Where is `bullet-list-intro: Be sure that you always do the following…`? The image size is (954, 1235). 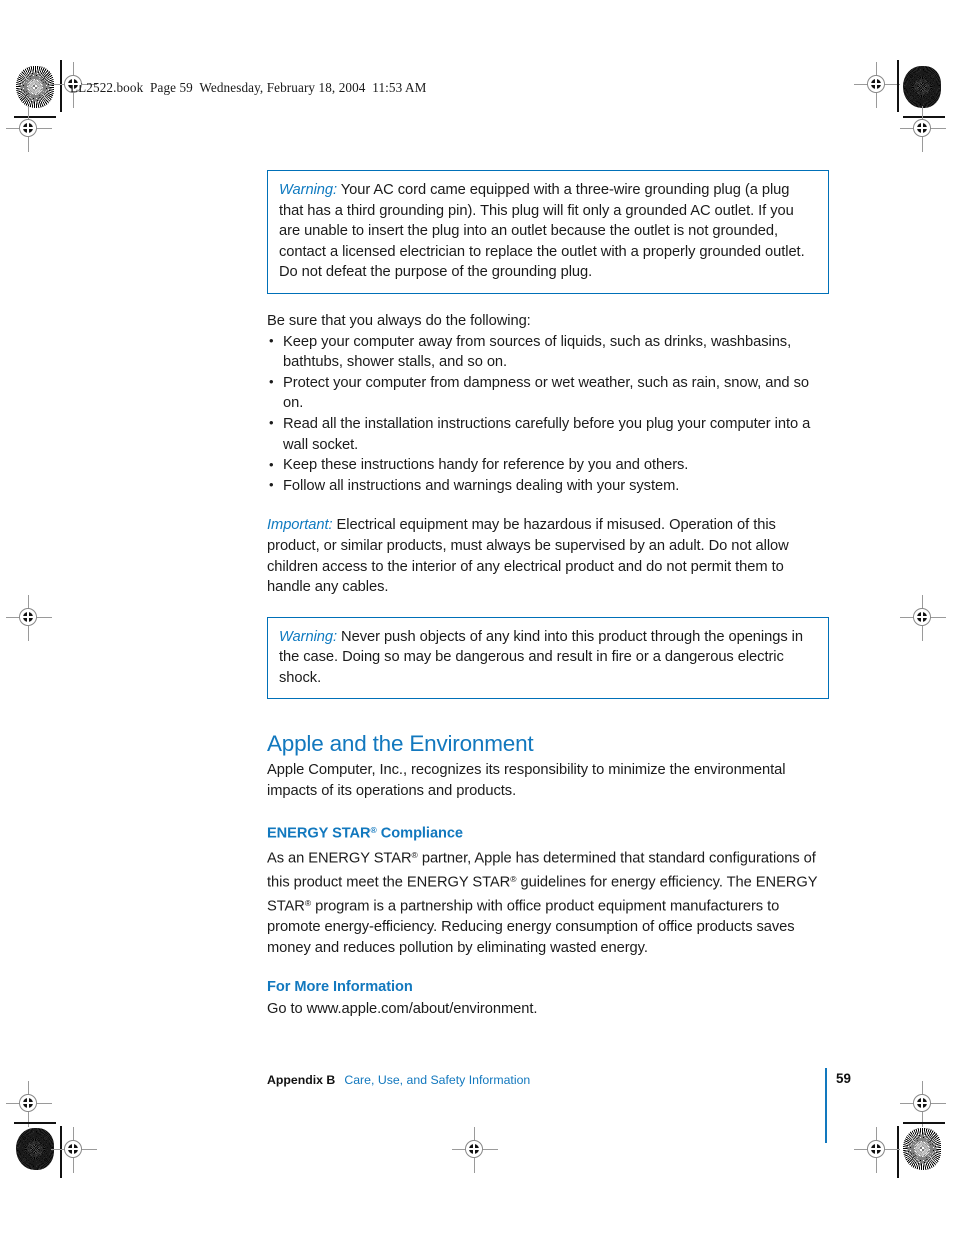 bullet-list-intro: Be sure that you always do the following… is located at coordinates (399, 320).